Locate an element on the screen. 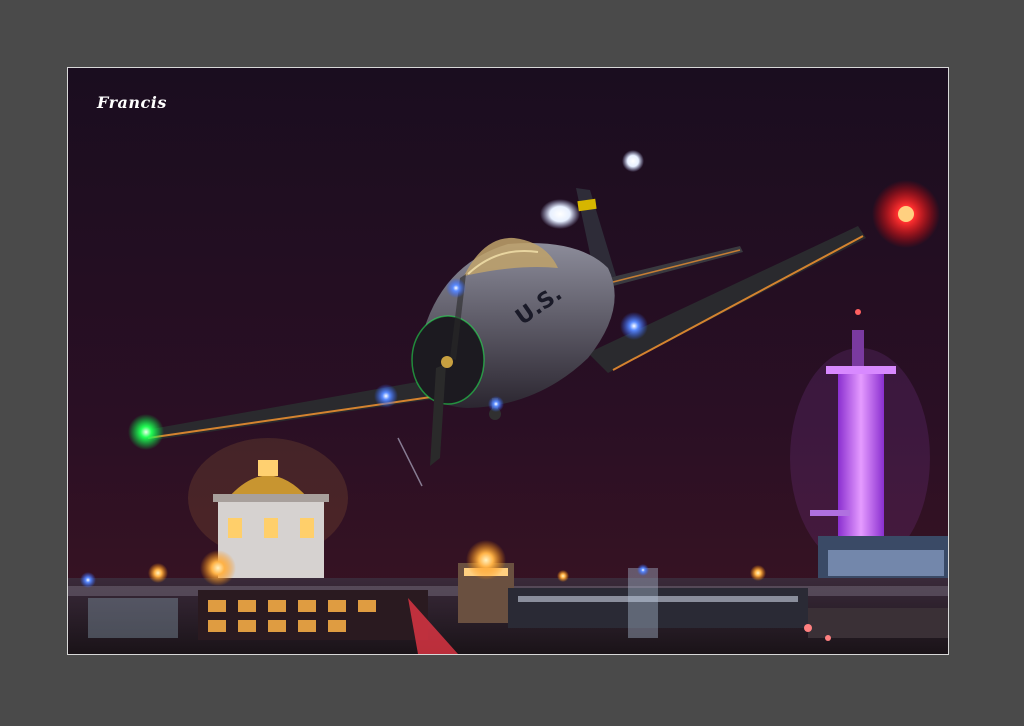 The width and height of the screenshot is (1024, 726). photographer-signature: Francis is located at coordinates (132, 102).